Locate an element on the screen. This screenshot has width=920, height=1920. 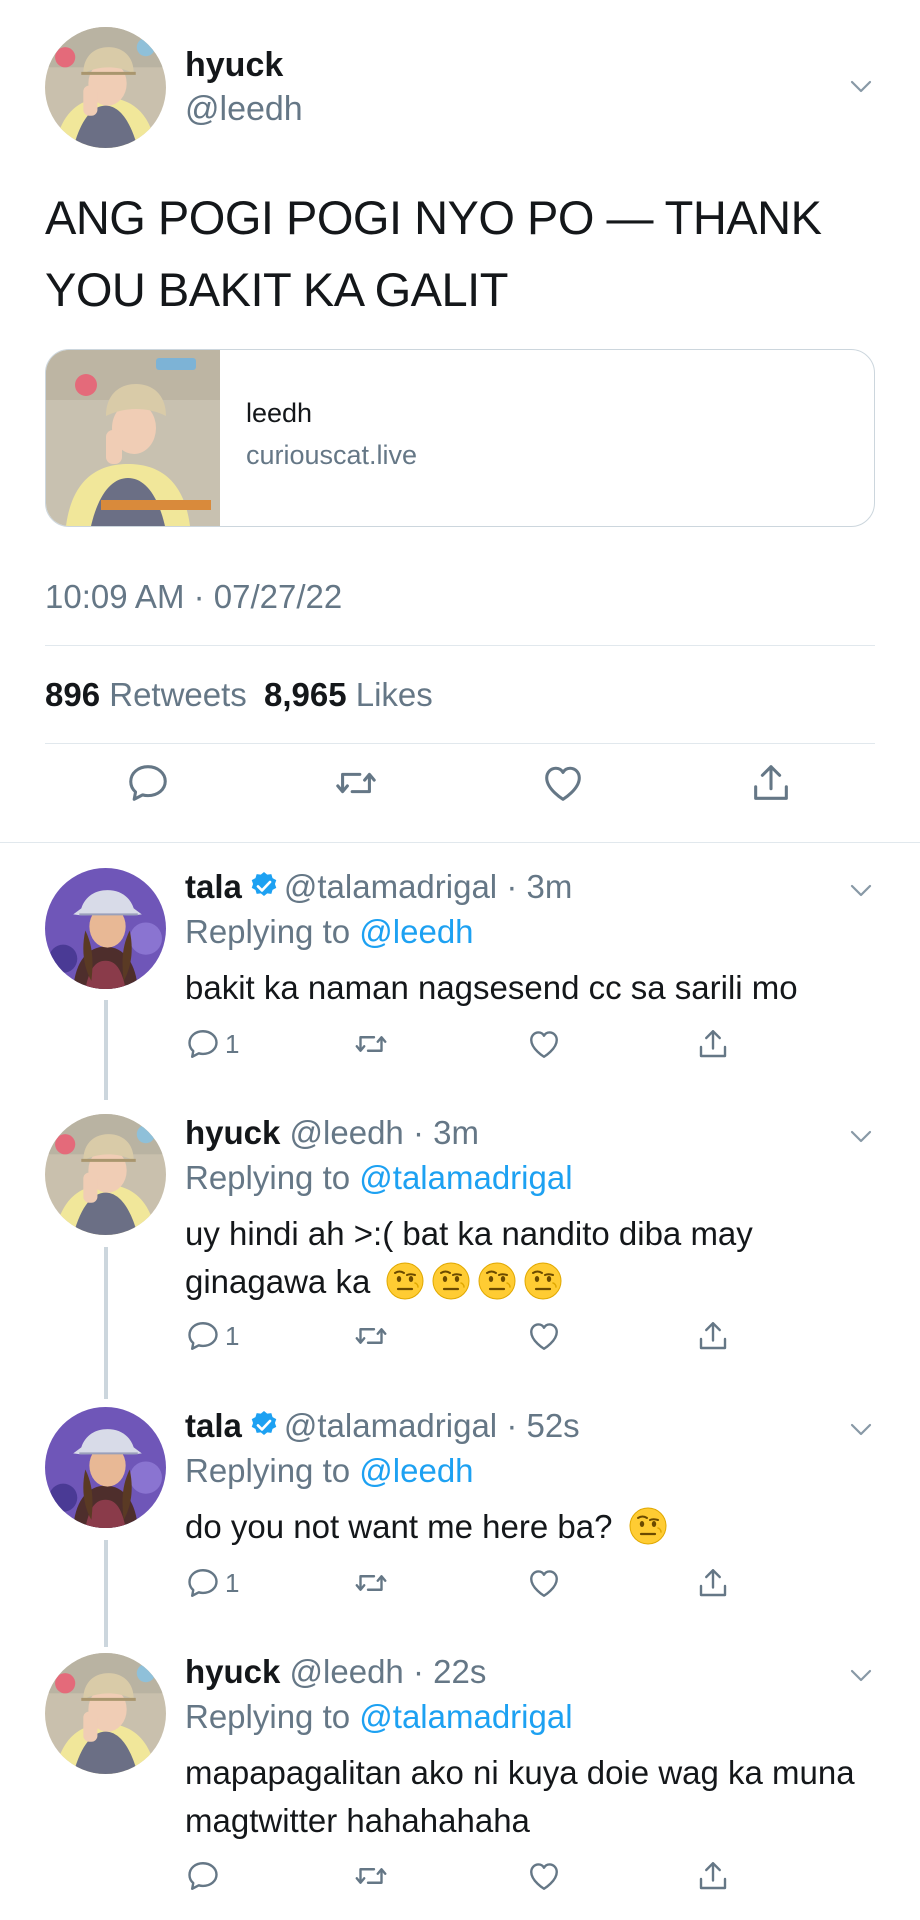
tweet-actions is located at coordinates (460, 795).